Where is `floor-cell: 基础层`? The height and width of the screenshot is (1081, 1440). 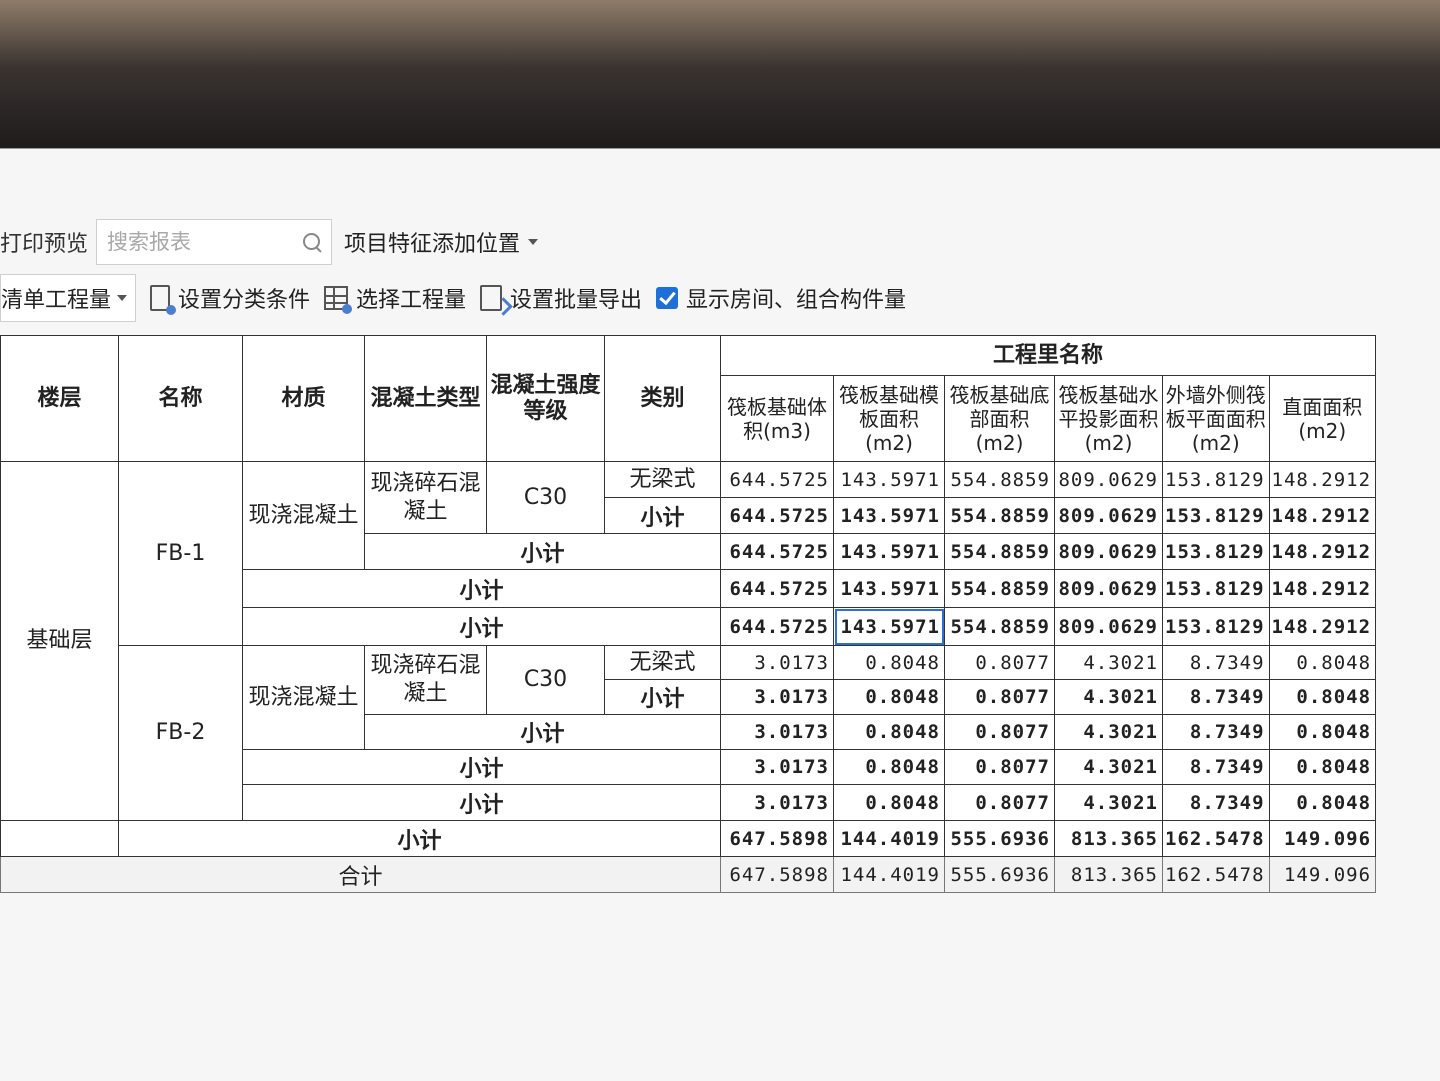
floor-cell: 基础层 is located at coordinates (59, 641).